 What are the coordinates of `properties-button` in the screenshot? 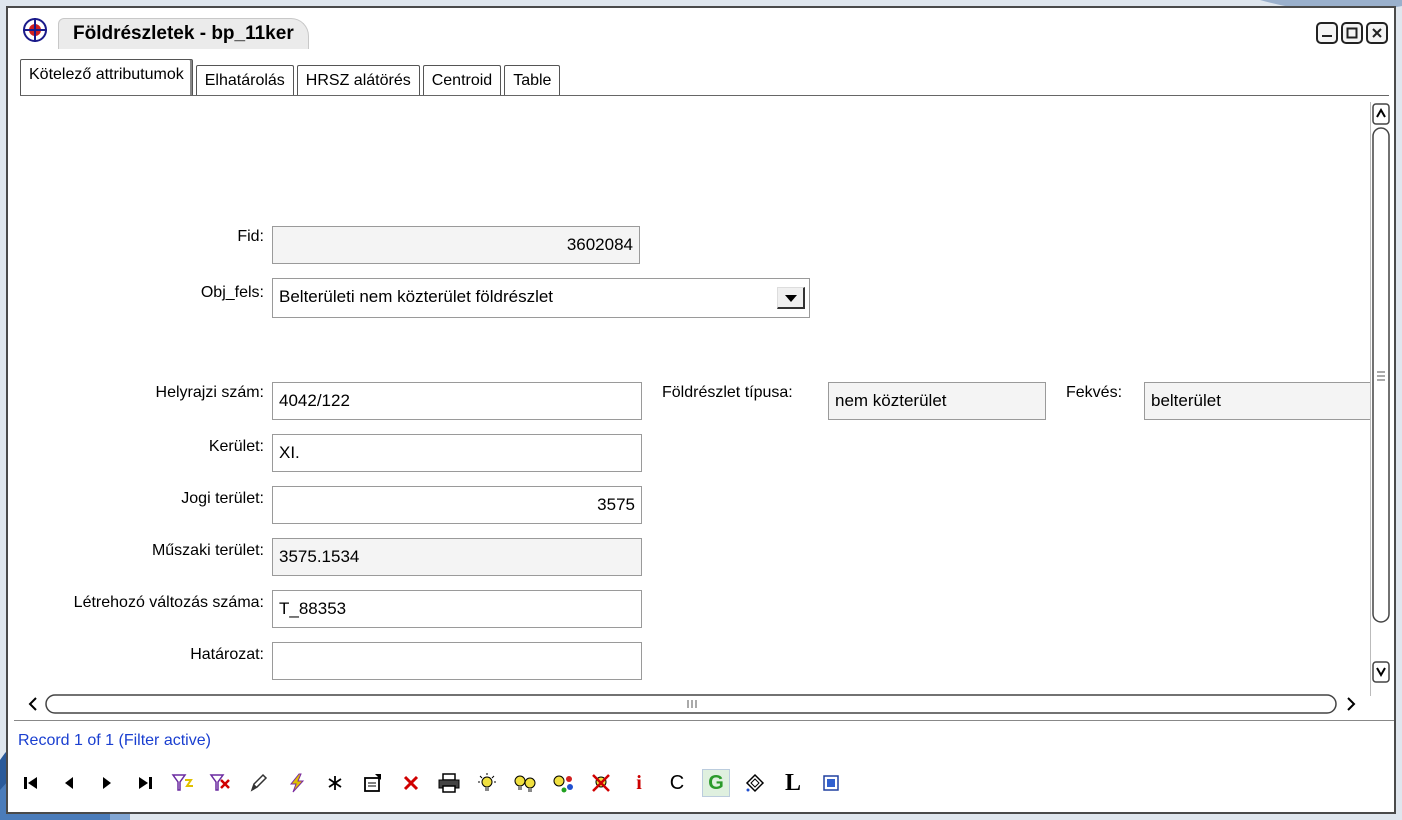 It's located at (373, 783).